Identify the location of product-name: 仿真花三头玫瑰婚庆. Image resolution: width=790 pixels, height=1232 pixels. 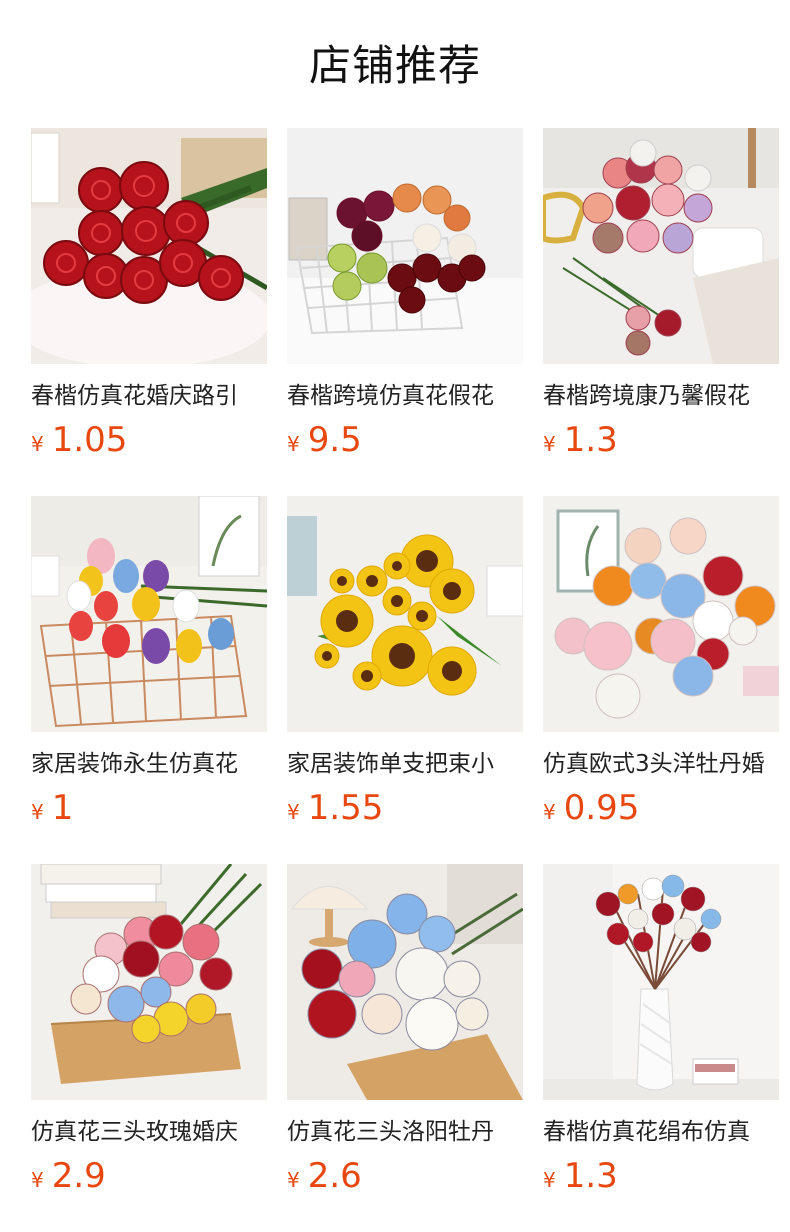
(149, 1132).